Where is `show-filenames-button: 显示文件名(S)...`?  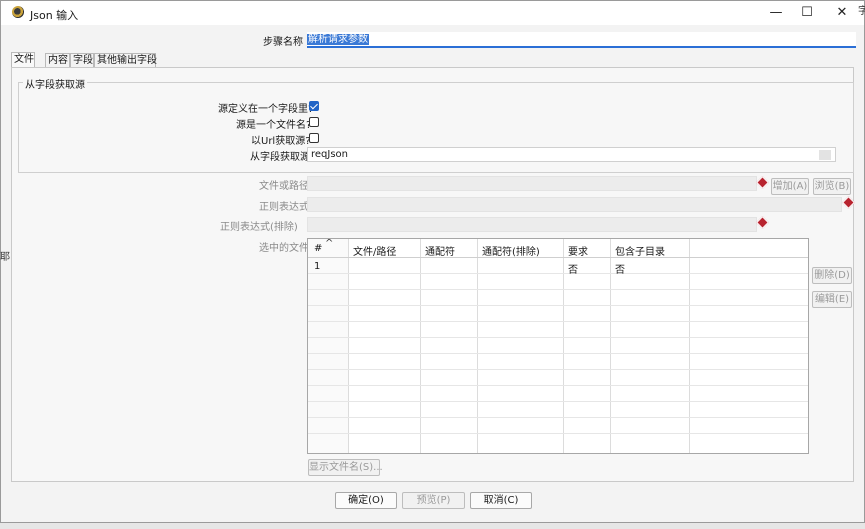 show-filenames-button: 显示文件名(S)... is located at coordinates (345, 467).